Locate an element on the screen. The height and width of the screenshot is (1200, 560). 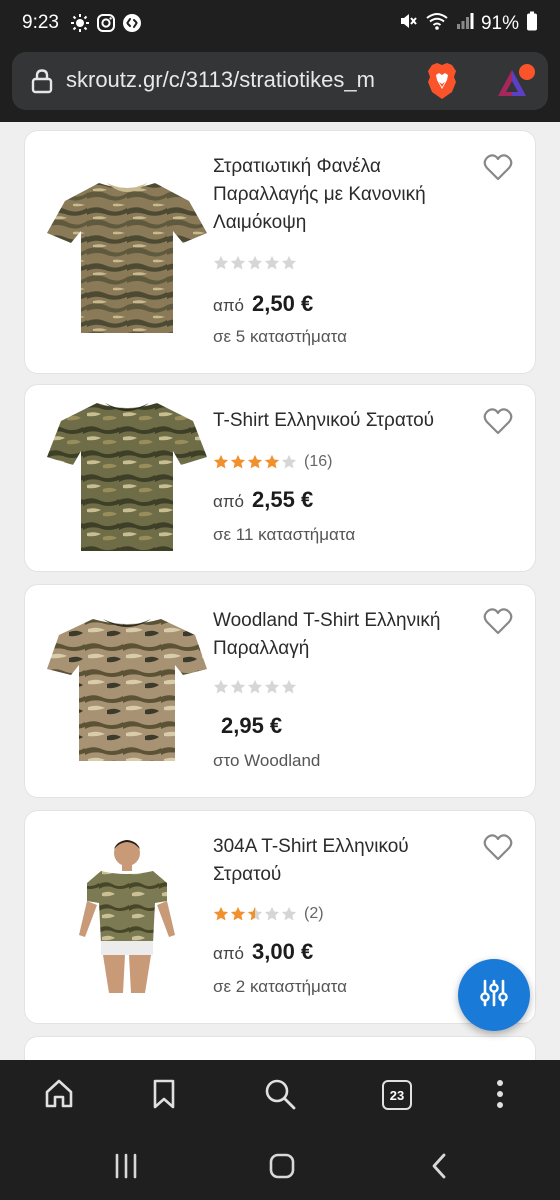
system-status: 91% is located at coordinates (468, 23).